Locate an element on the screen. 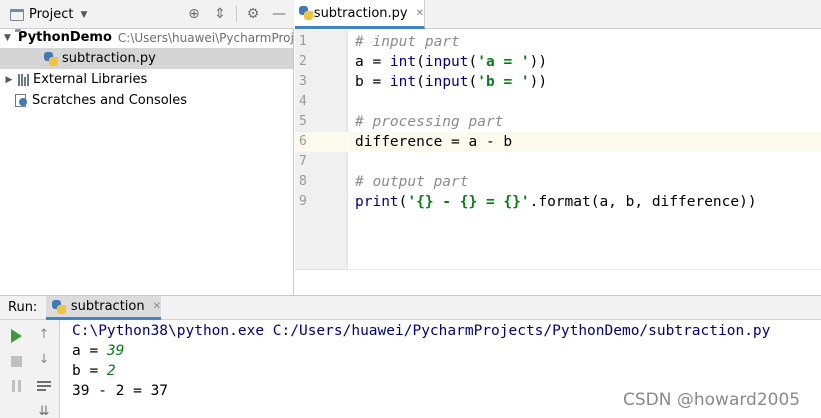 Image resolution: width=821 pixels, height=418 pixels. line-number: 4 is located at coordinates (303, 101).